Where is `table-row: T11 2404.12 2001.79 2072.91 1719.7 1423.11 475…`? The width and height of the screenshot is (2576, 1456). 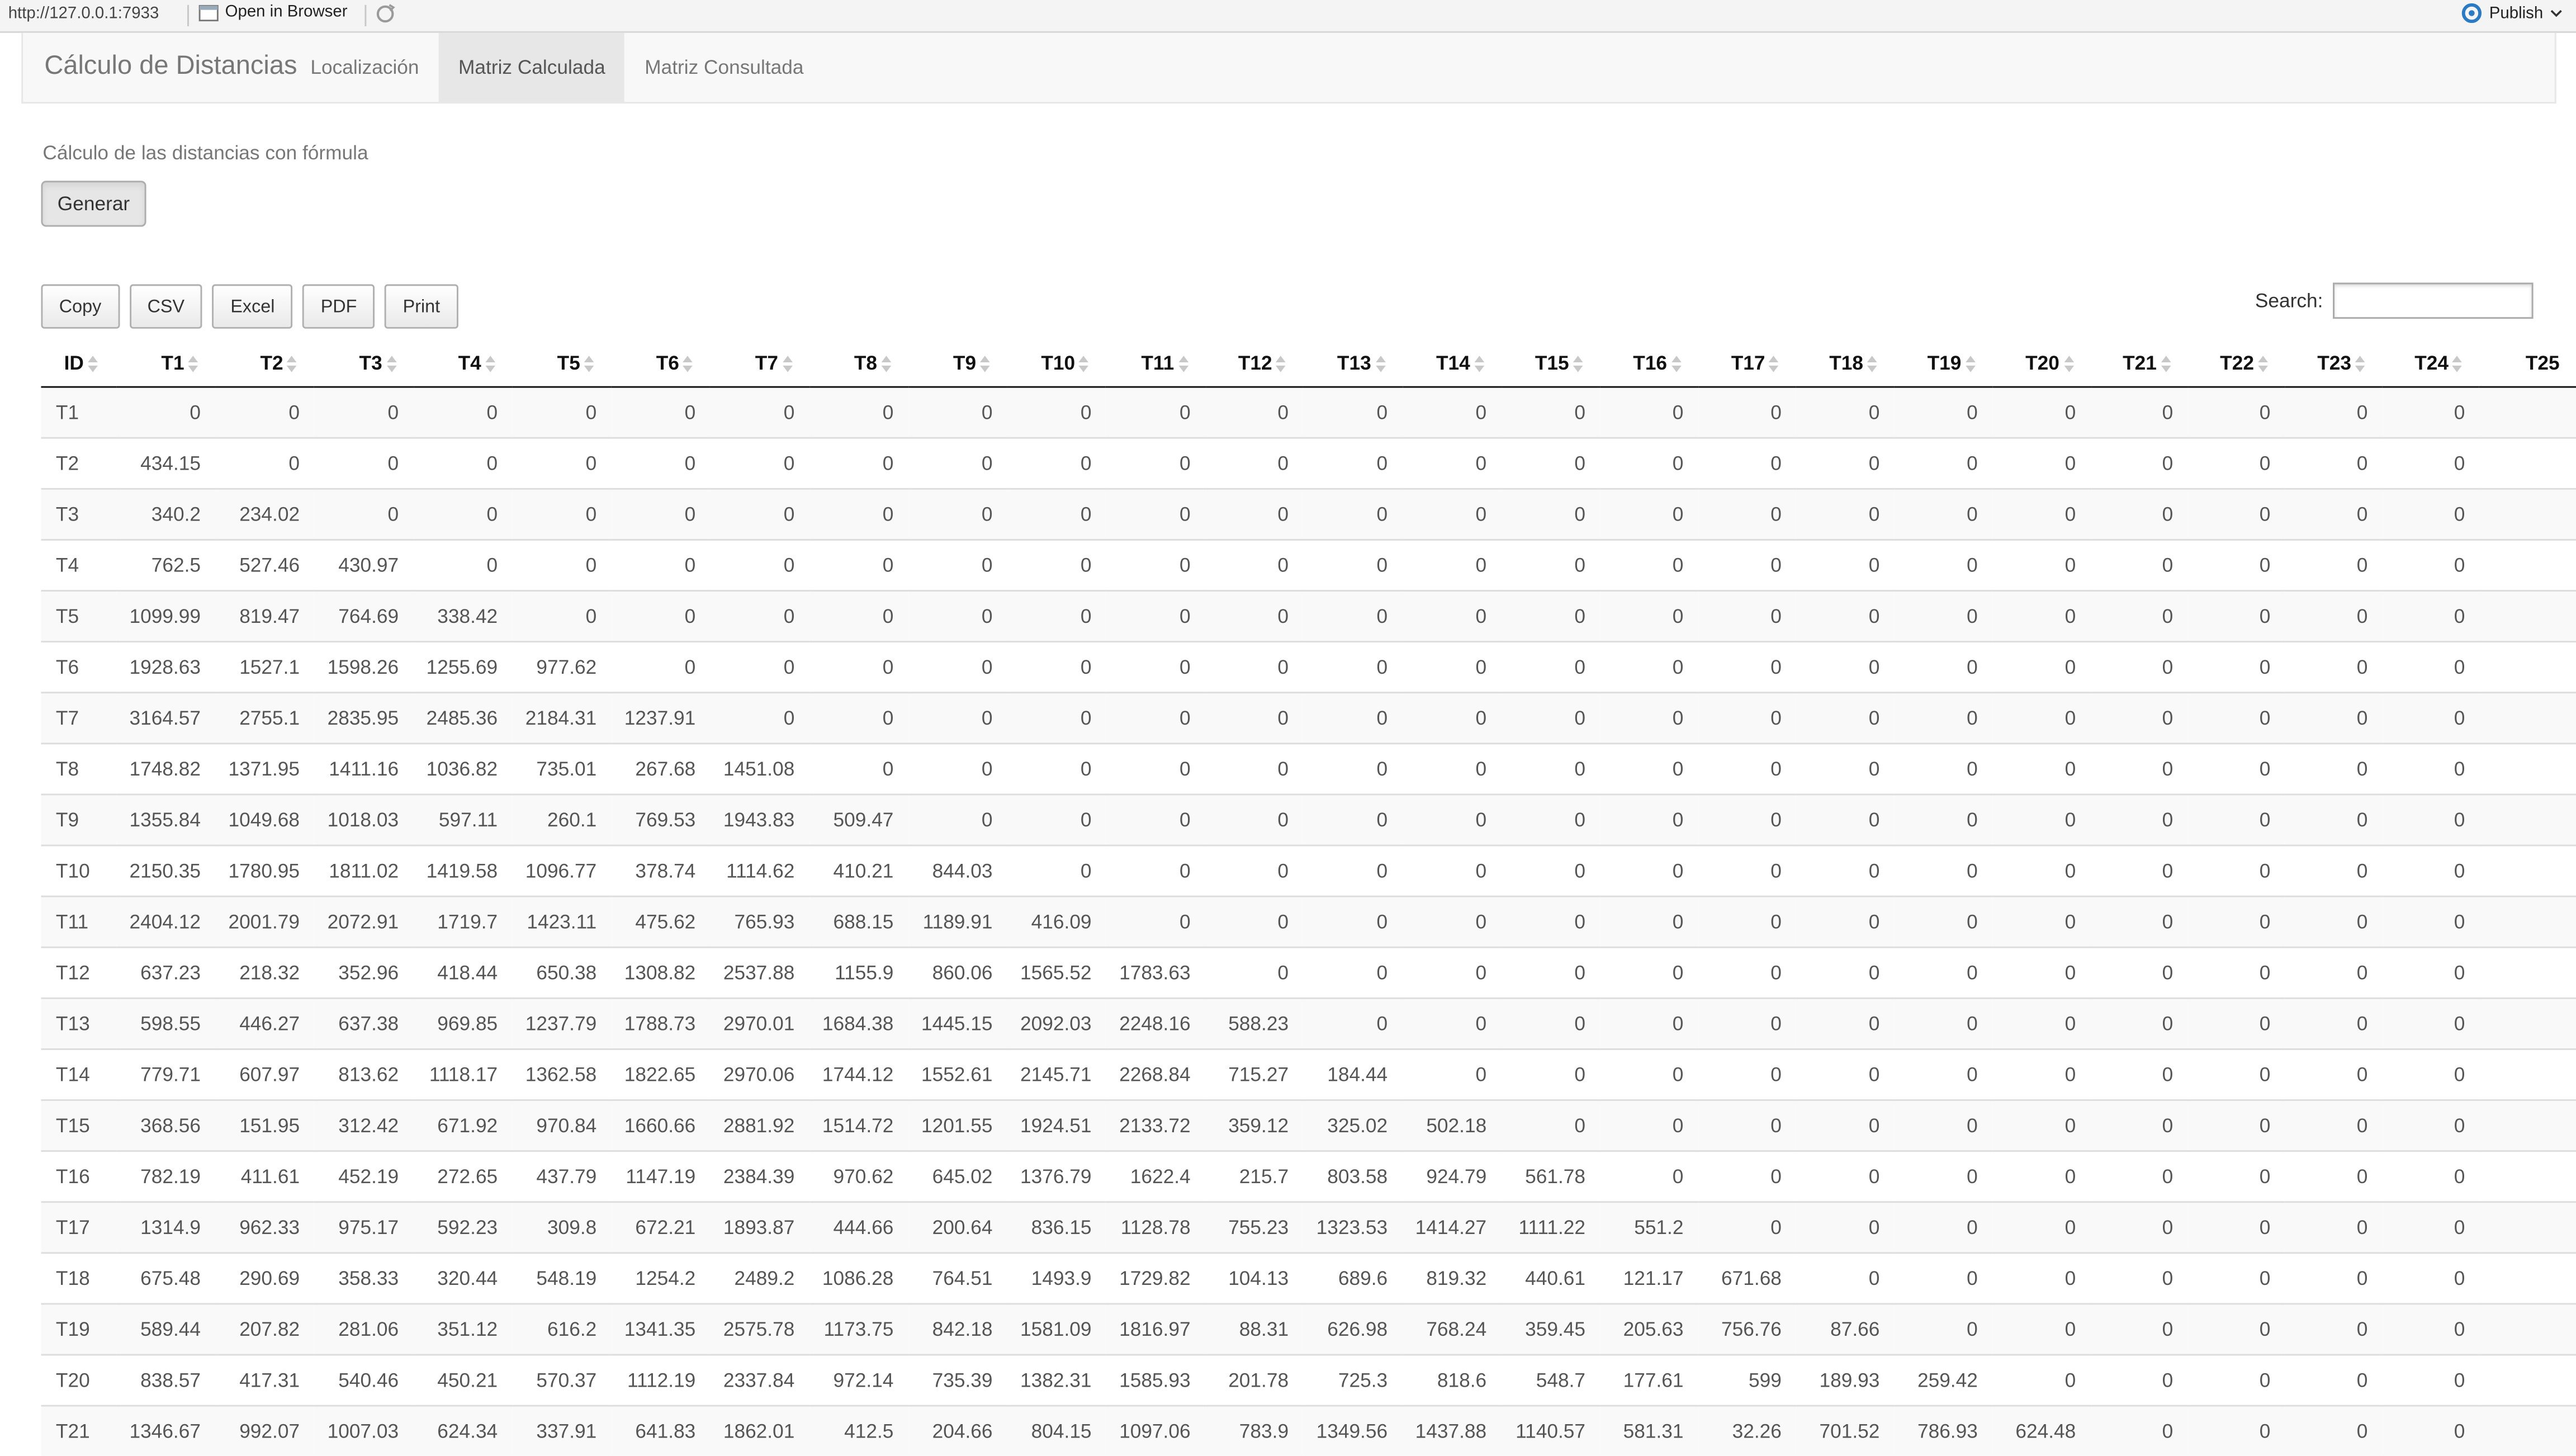
table-row: T11 2404.12 2001.79 2072.91 1719.7 1423.11 475… is located at coordinates (1308, 921).